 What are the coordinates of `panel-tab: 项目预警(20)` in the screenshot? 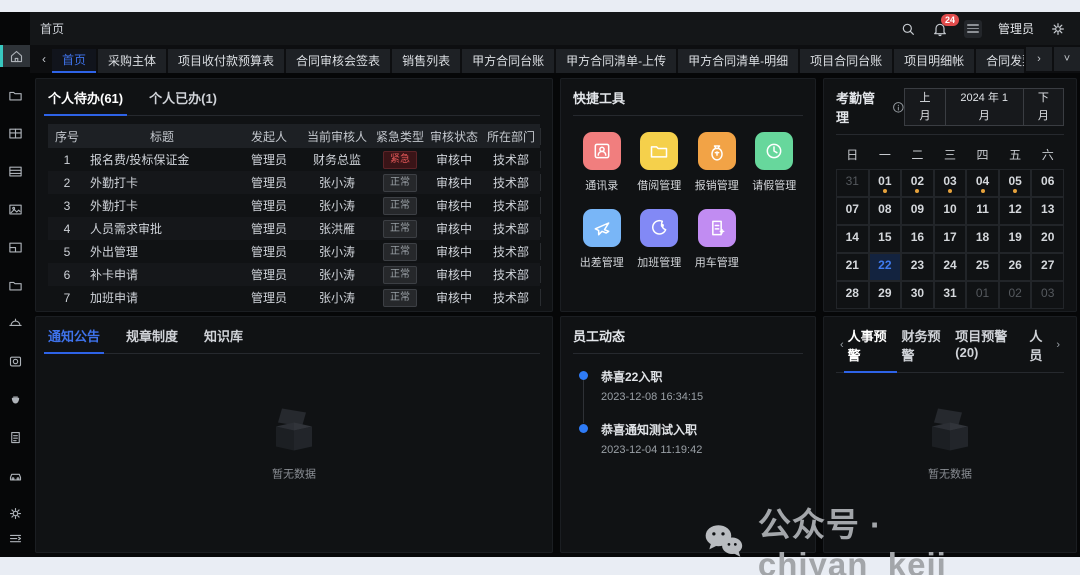 It's located at (988, 349).